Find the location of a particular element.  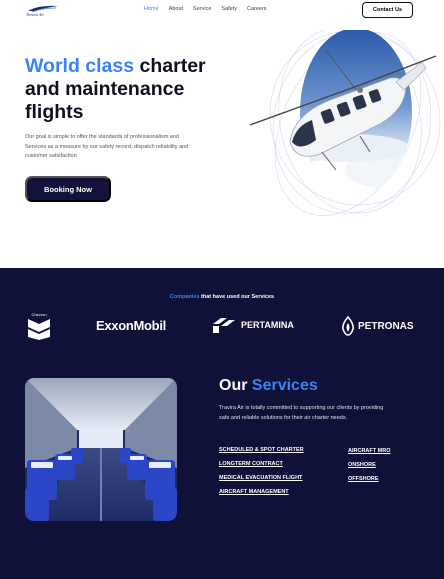

chevron-logo: Chevron is located at coordinates (39, 326).